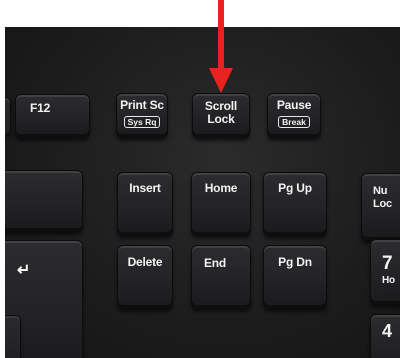 This screenshot has height=358, width=400. Describe the element at coordinates (13, 336) in the screenshot. I see `partial-bottom-key` at that location.